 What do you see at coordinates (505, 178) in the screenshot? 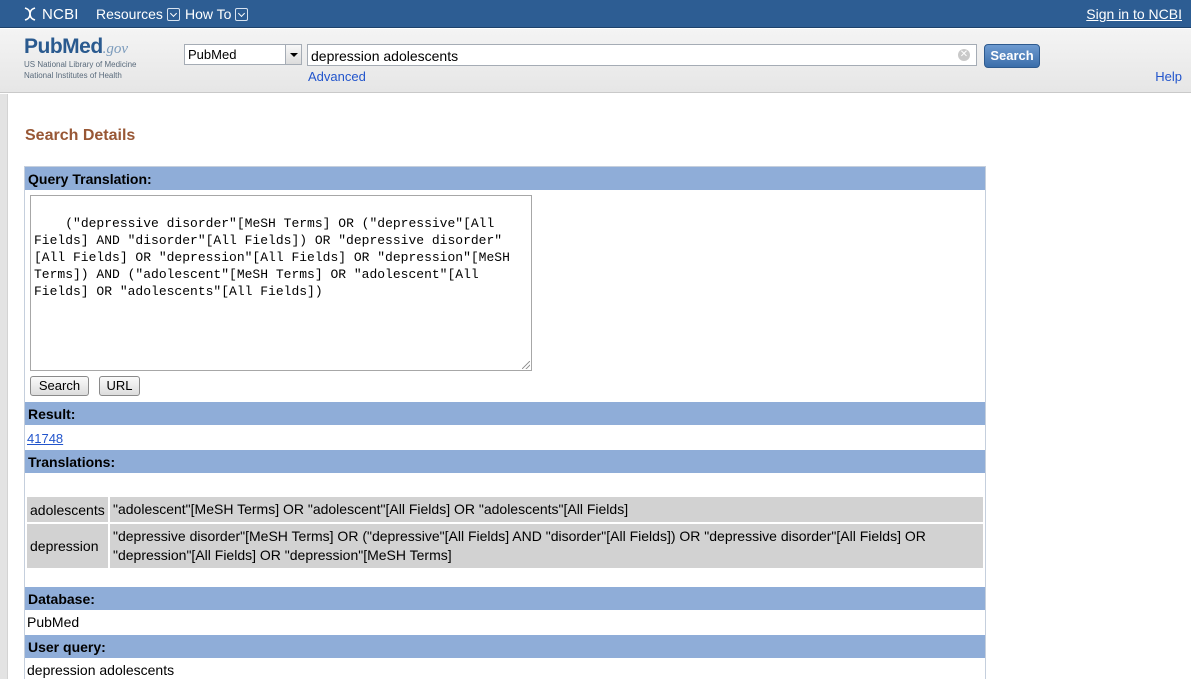
I see `query-translation-heading: Query Translation:` at bounding box center [505, 178].